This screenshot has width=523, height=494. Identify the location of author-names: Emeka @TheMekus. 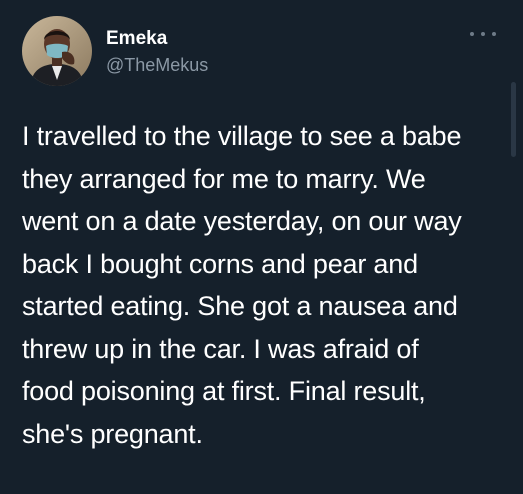
(157, 51).